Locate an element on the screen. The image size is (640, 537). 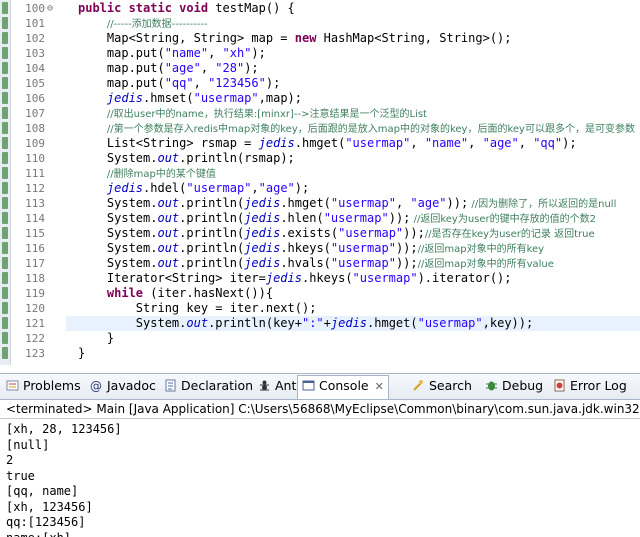
line-number: 100 is located at coordinates (35, 8).